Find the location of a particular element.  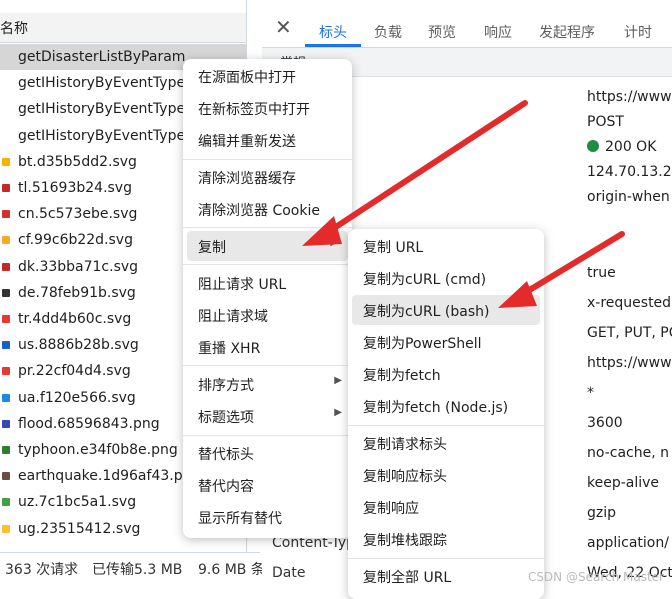

menu-item-copy-curl-bash: 复制为cURL (bash) is located at coordinates (446, 310).